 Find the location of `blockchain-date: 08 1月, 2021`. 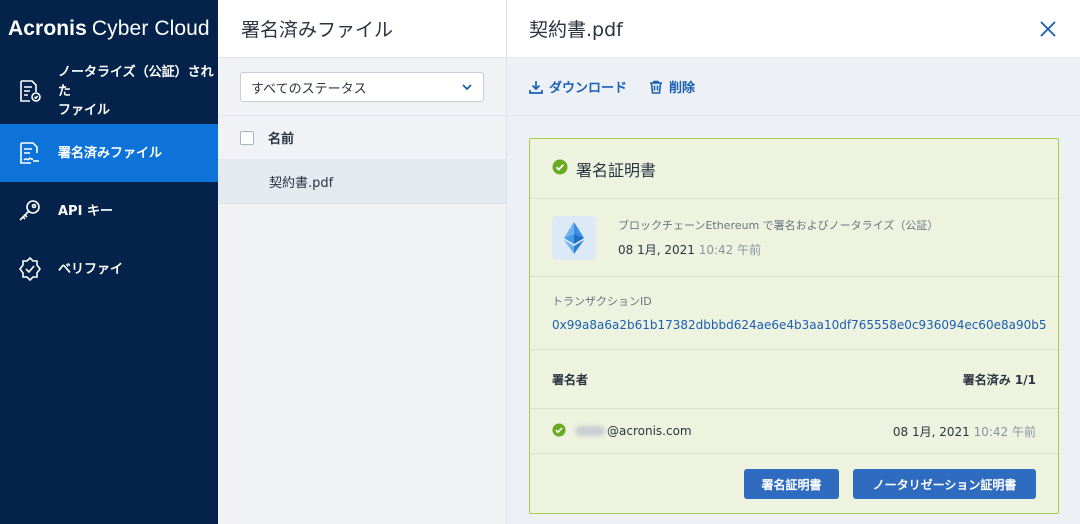

blockchain-date: 08 1月, 2021 is located at coordinates (656, 250).